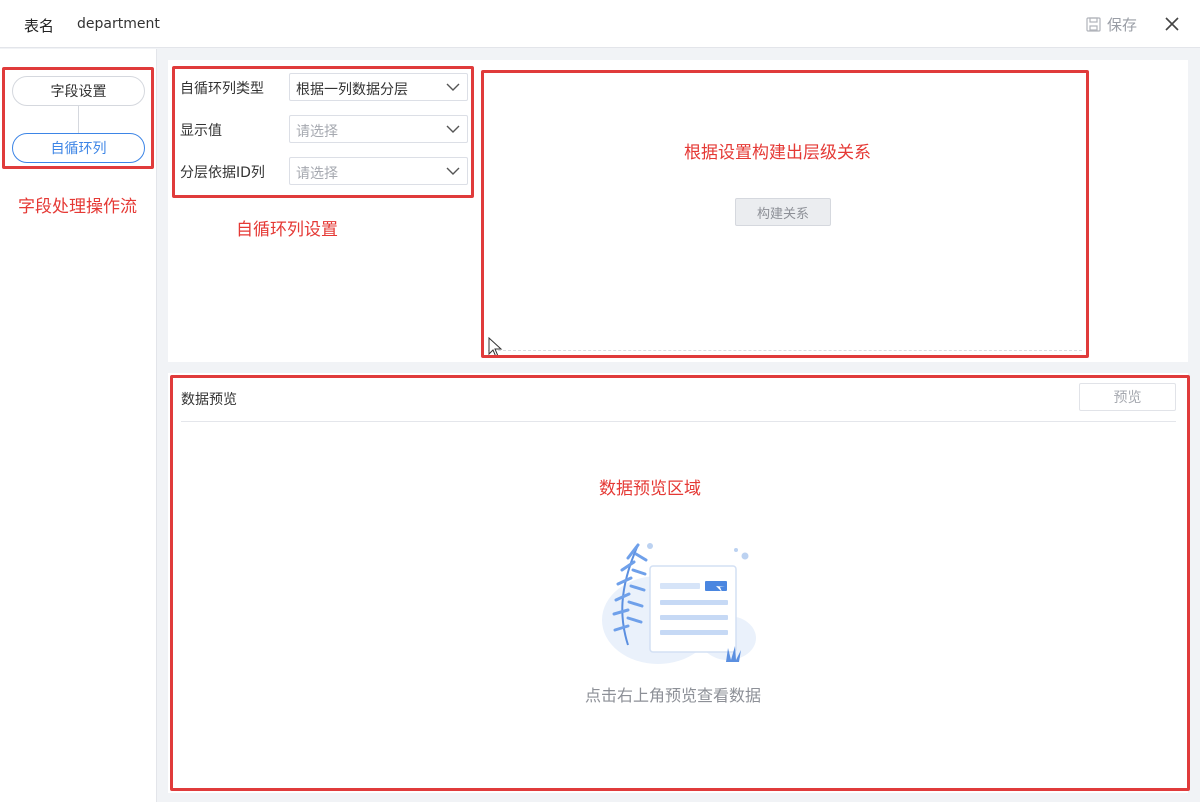 The height and width of the screenshot is (802, 1200). Describe the element at coordinates (600, 24) in the screenshot. I see `dialog-header: 表名 department 保存` at that location.